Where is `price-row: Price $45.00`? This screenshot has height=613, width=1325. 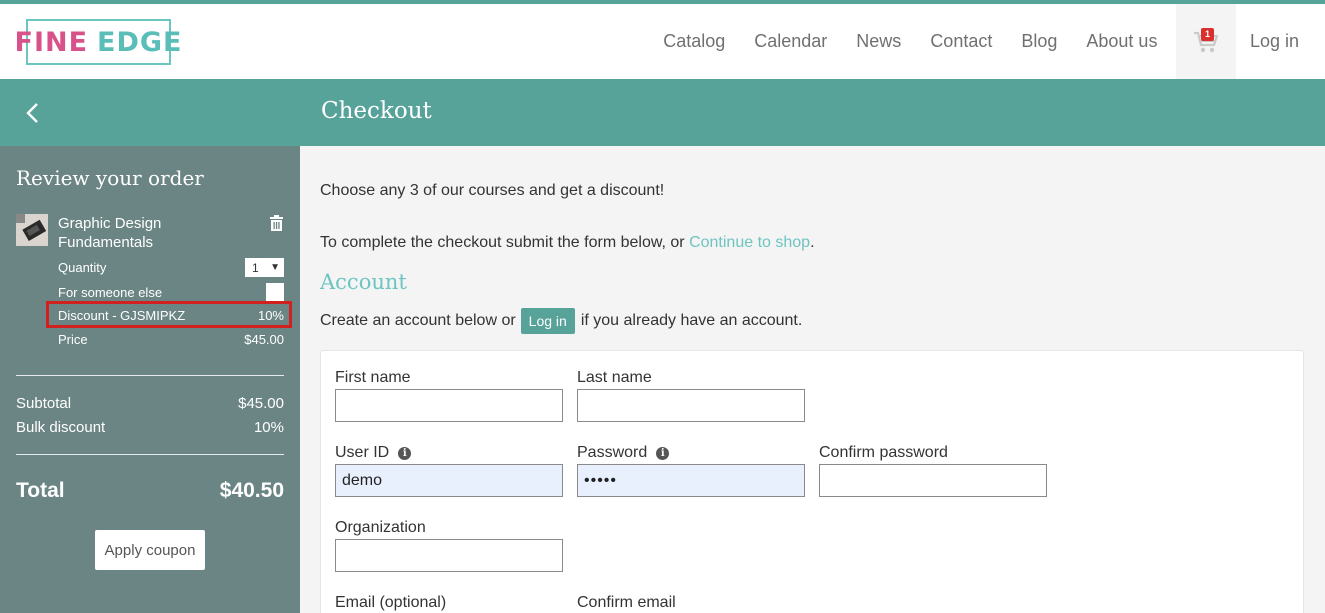 price-row: Price $45.00 is located at coordinates (171, 339).